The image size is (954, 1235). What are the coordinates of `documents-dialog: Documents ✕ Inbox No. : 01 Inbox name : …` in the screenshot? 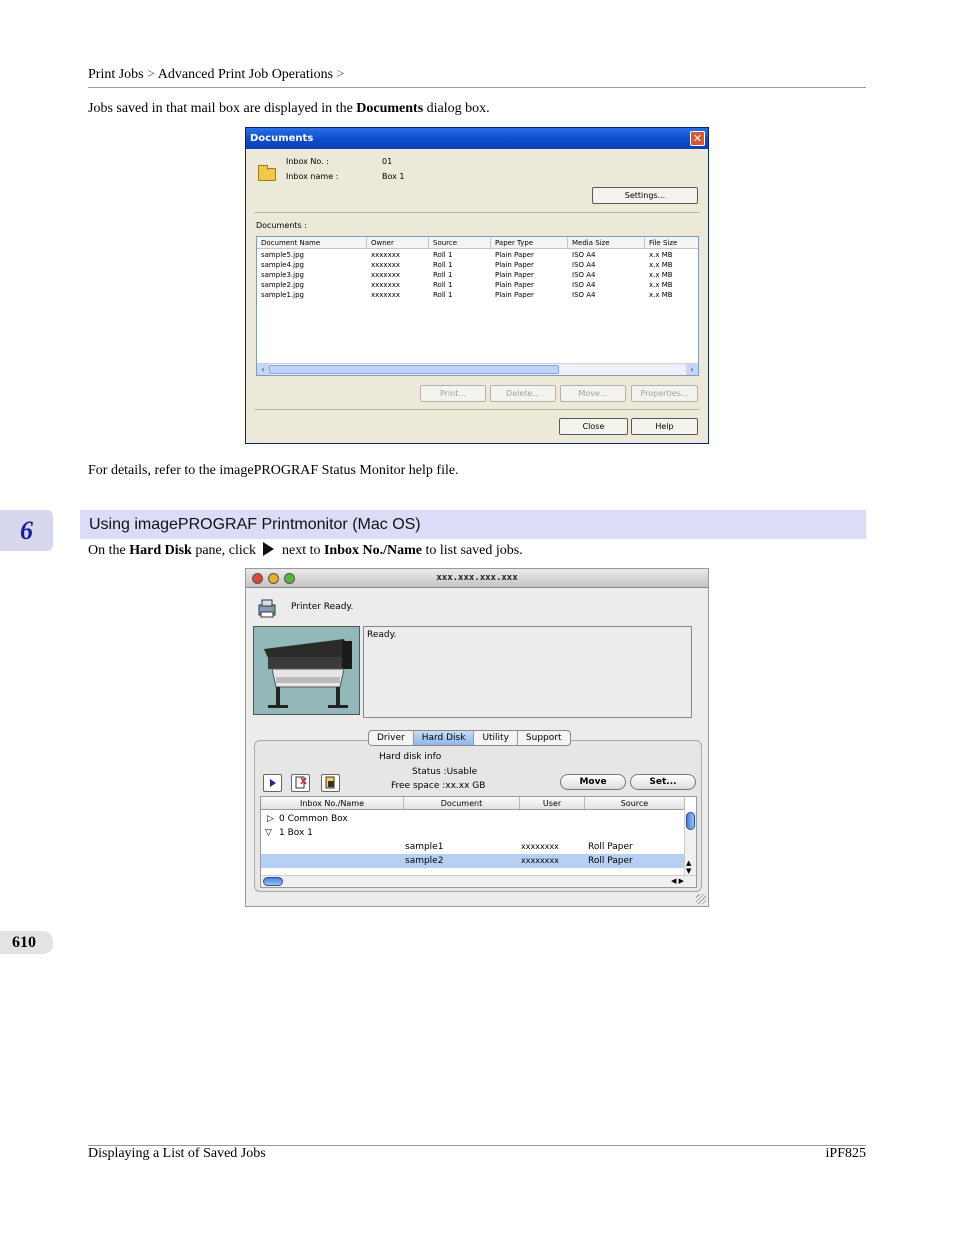 It's located at (477, 285).